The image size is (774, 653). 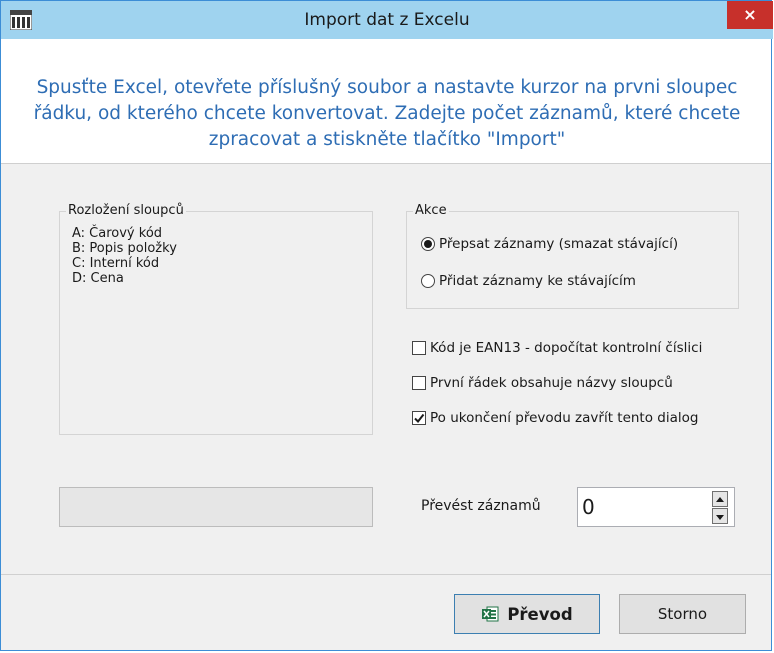 What do you see at coordinates (588, 507) in the screenshot?
I see `record-count-value: 0` at bounding box center [588, 507].